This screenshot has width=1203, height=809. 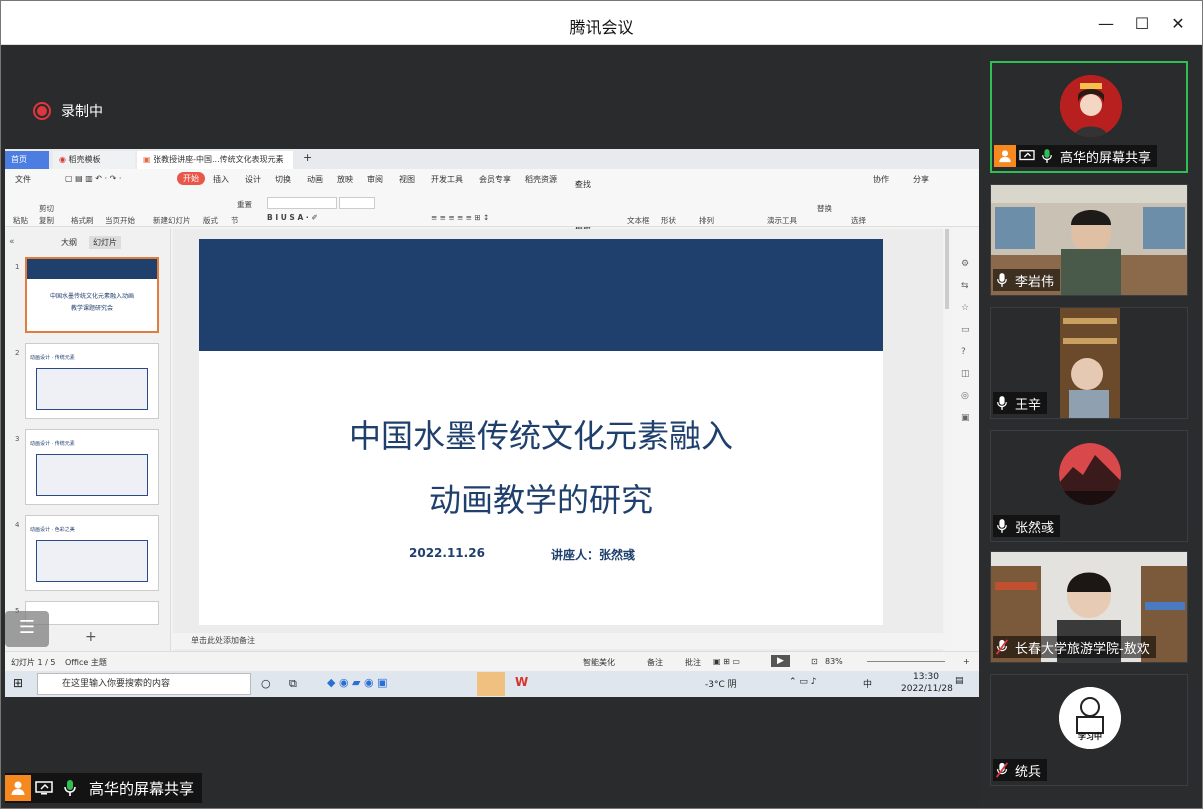 What do you see at coordinates (357, 203) in the screenshot?
I see `font-size-select` at bounding box center [357, 203].